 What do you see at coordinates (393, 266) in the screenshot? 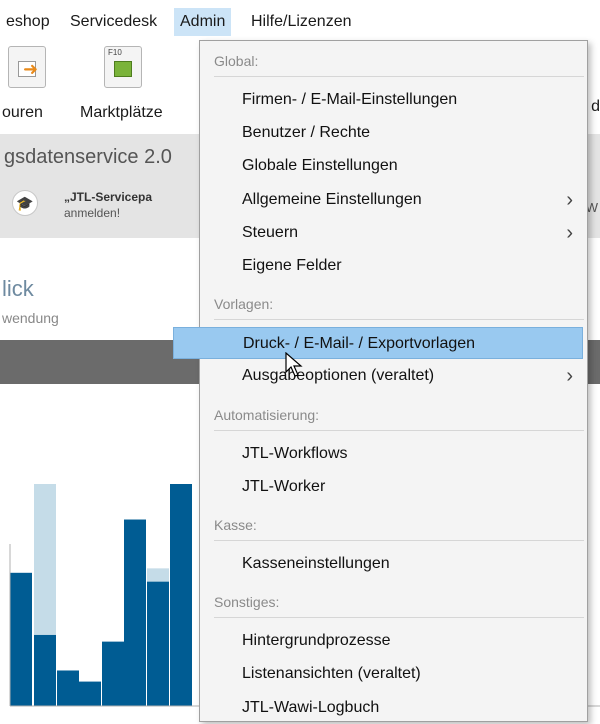
I see `menu-item: Eigene Felder` at bounding box center [393, 266].